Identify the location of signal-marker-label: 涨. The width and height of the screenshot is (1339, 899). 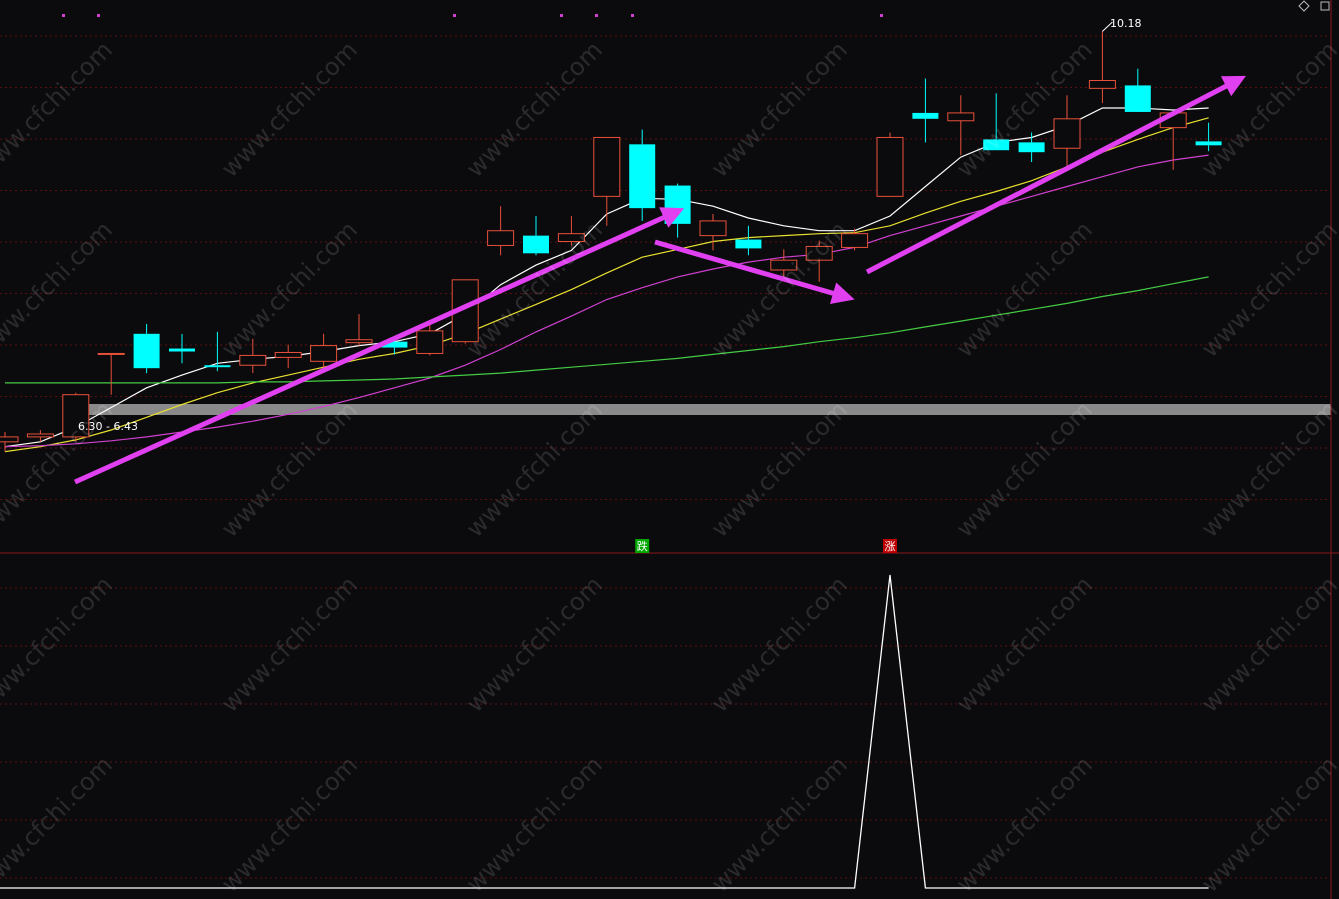
(890, 546).